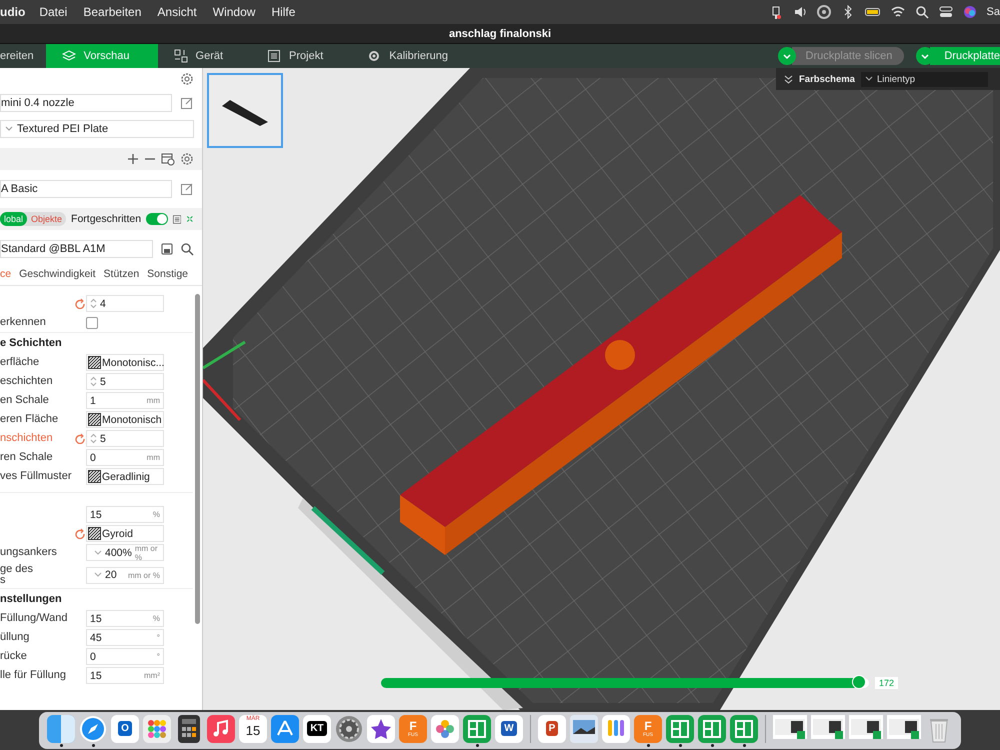 The height and width of the screenshot is (750, 1000). What do you see at coordinates (616, 728) in the screenshot?
I see `keys-icon` at bounding box center [616, 728].